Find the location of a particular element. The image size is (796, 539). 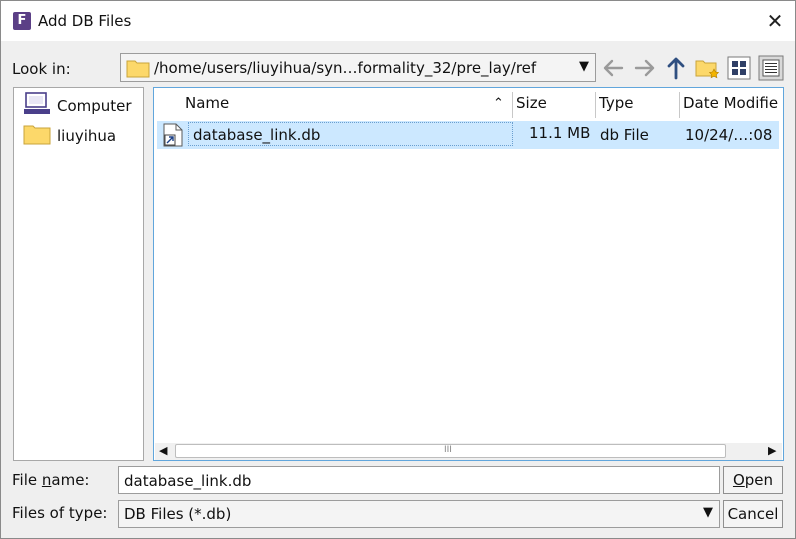

sidebar-item-liuyihua: liuyihua is located at coordinates (82, 135).